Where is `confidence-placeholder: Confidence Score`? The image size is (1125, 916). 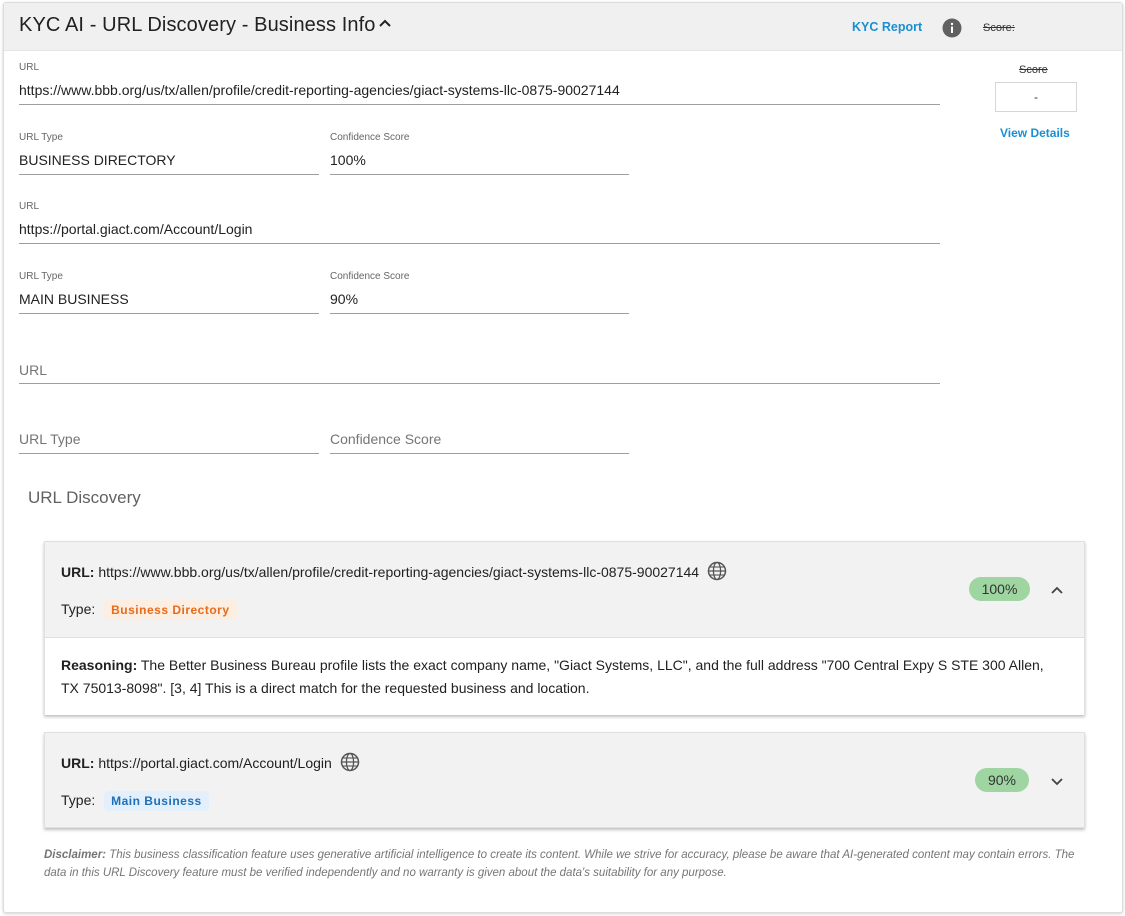 confidence-placeholder: Confidence Score is located at coordinates (386, 439).